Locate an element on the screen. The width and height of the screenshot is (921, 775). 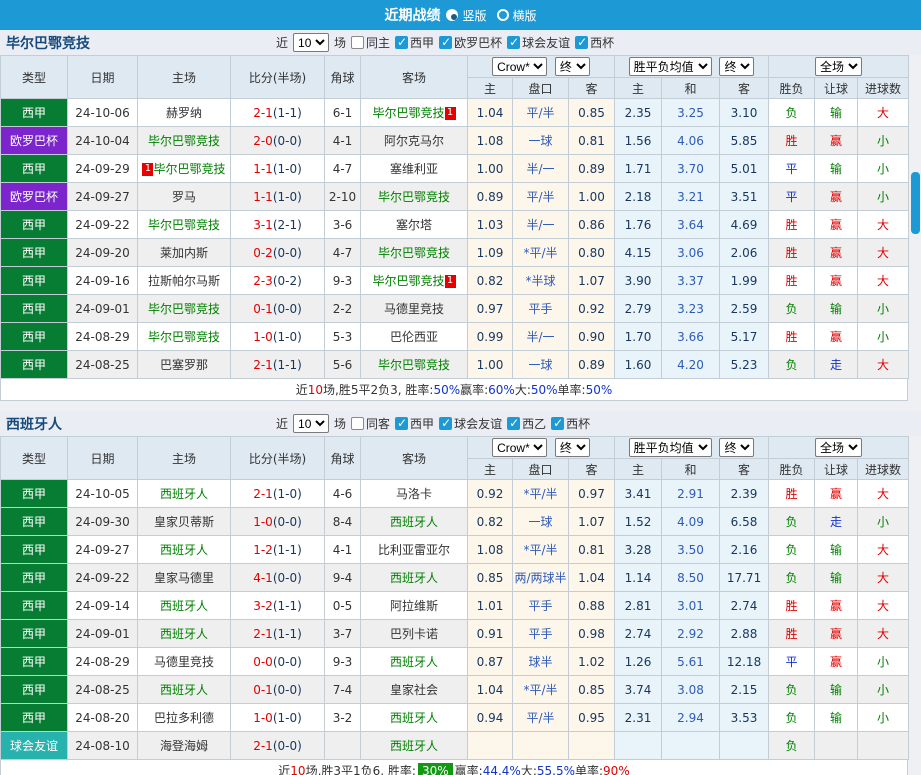
away-team: 马洛卡 is located at coordinates (414, 493).